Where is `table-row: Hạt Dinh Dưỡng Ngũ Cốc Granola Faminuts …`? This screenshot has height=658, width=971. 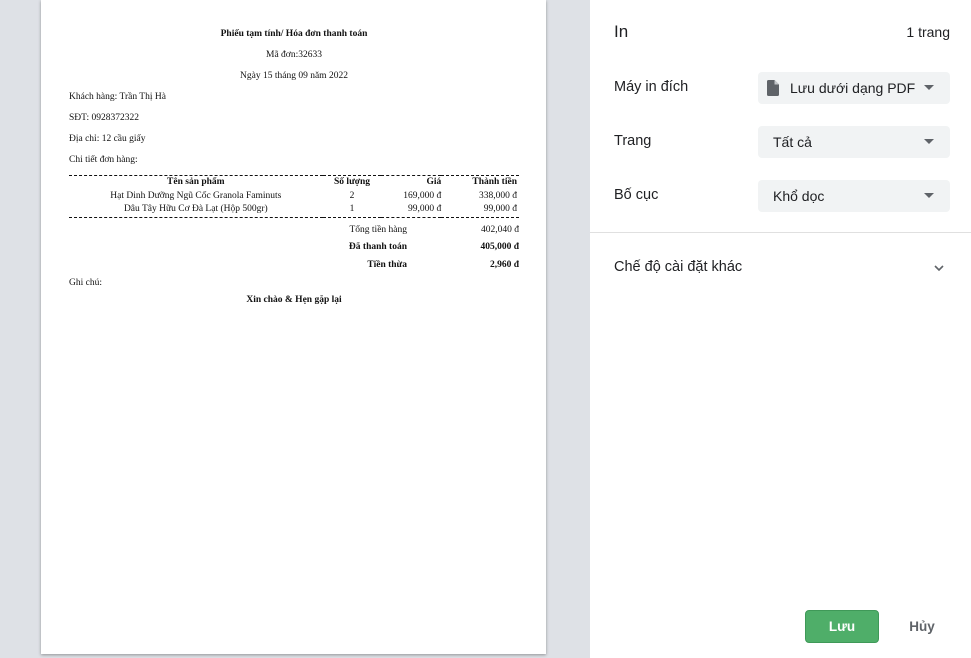 table-row: Hạt Dinh Dưỡng Ngũ Cốc Granola Faminuts … is located at coordinates (294, 197).